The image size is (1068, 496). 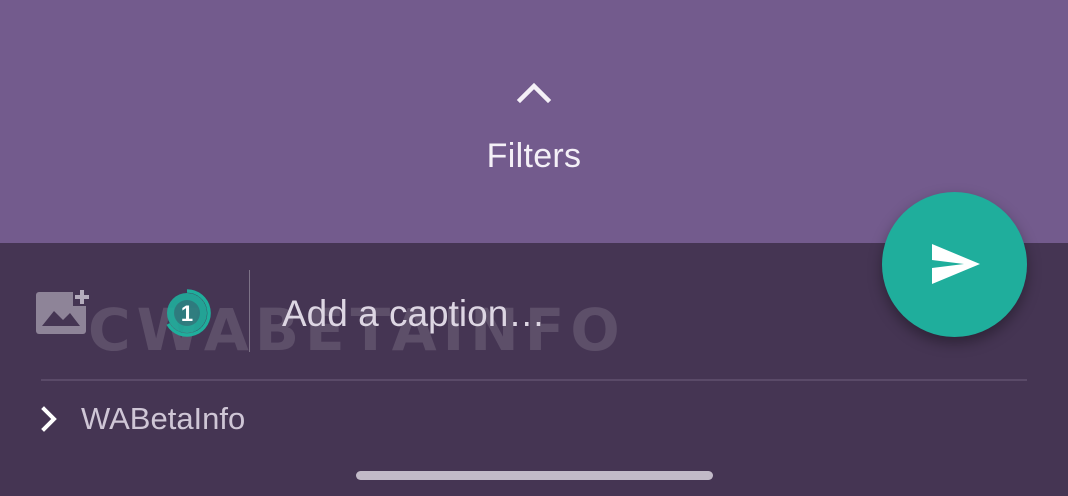 I want to click on send-icon, so click(x=956, y=264).